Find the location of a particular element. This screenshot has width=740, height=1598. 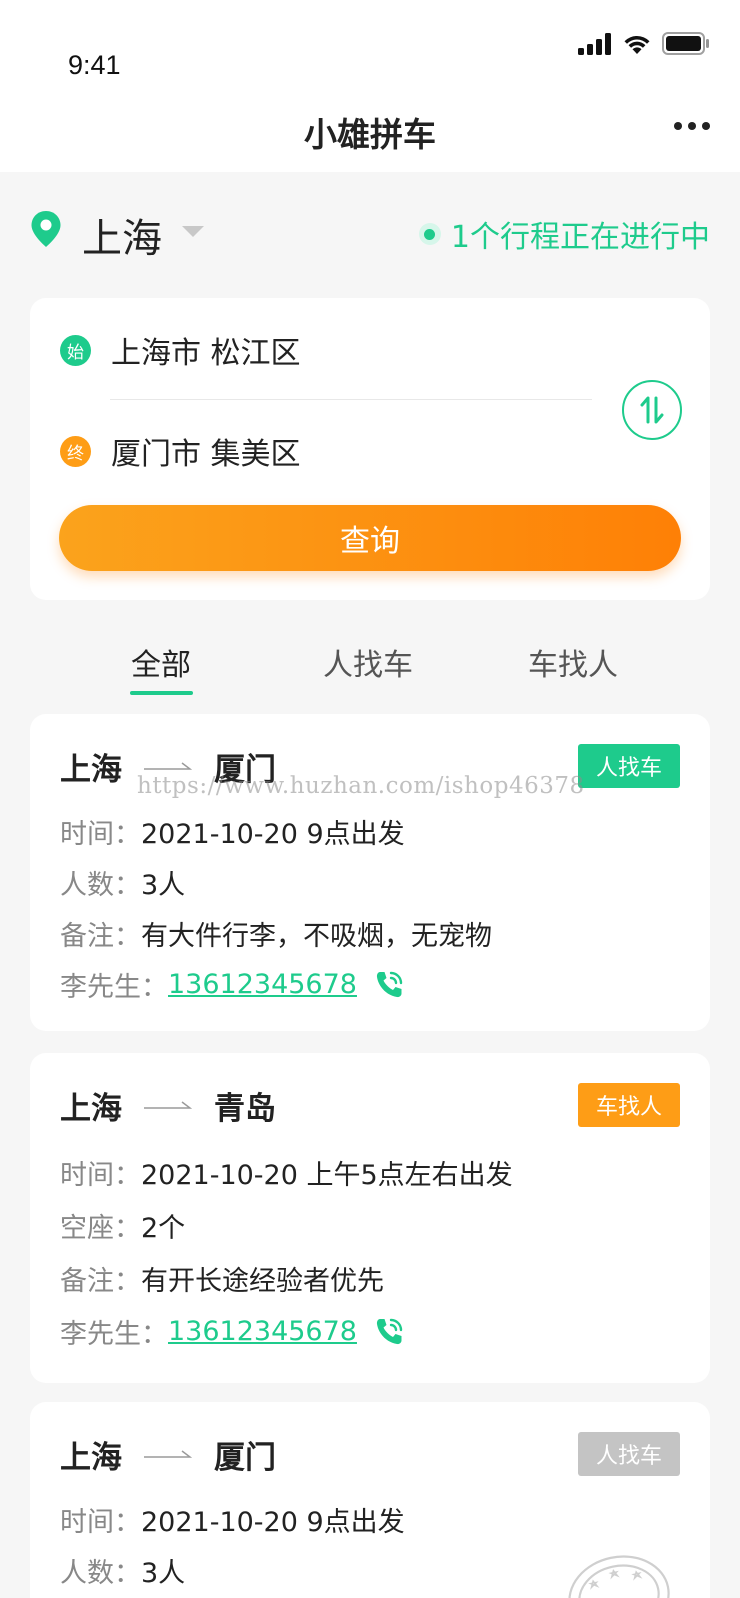

wifi-icon is located at coordinates (637, 44).